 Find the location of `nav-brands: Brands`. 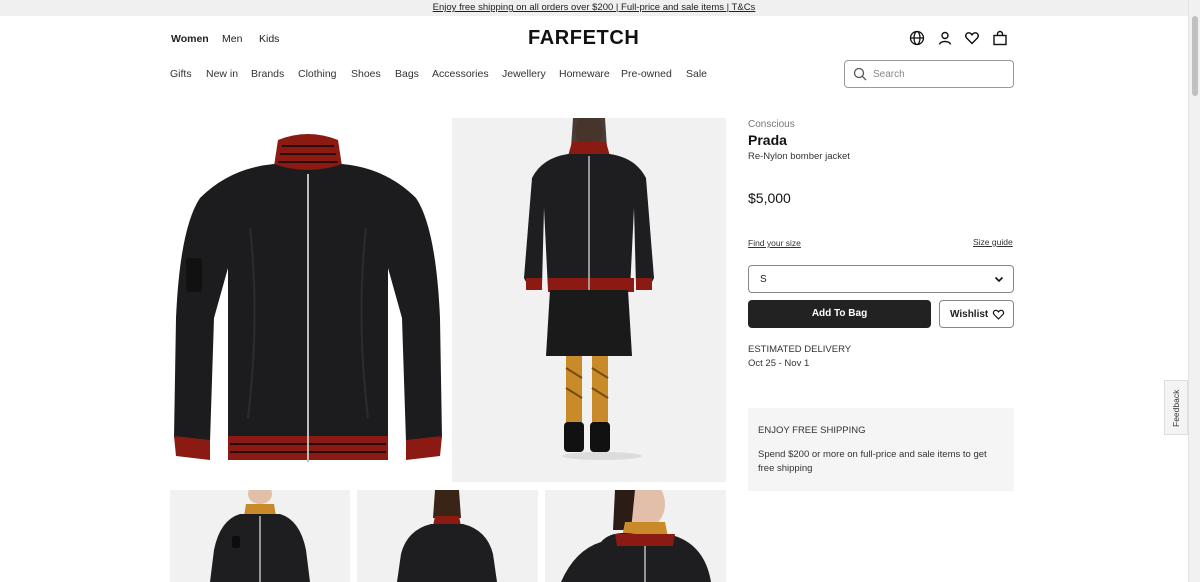

nav-brands: Brands is located at coordinates (267, 74).